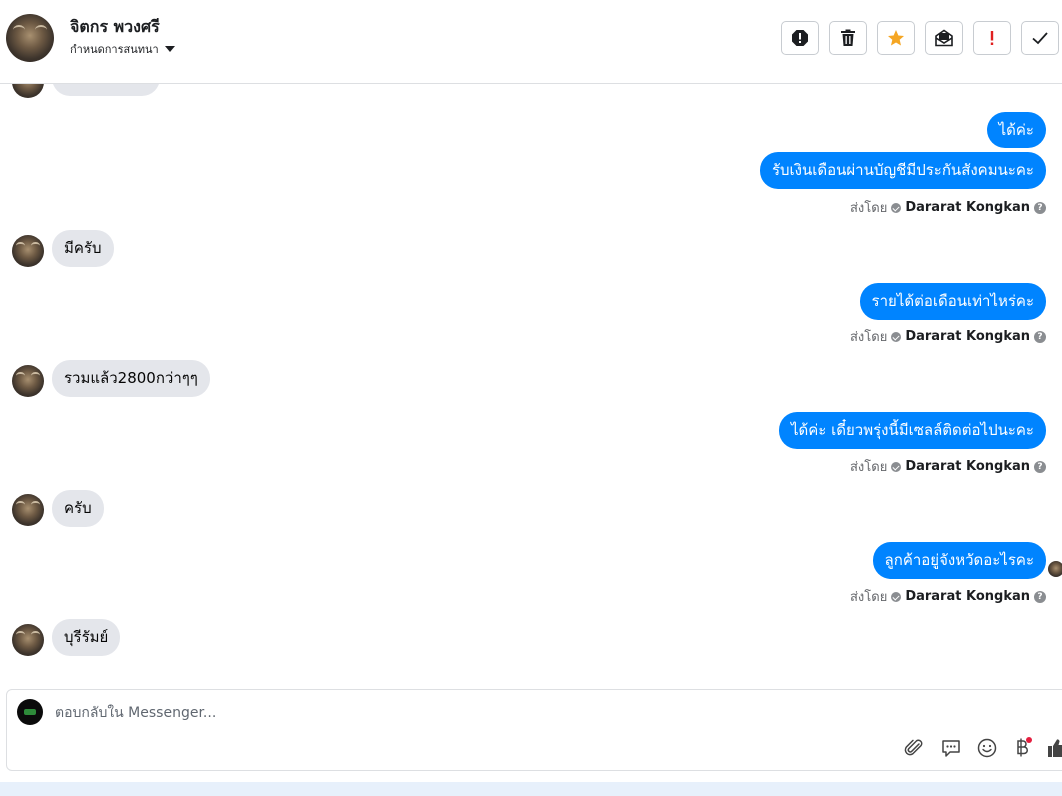 Image resolution: width=1062 pixels, height=796 pixels. What do you see at coordinates (30, 712) in the screenshot?
I see `page-avatar` at bounding box center [30, 712].